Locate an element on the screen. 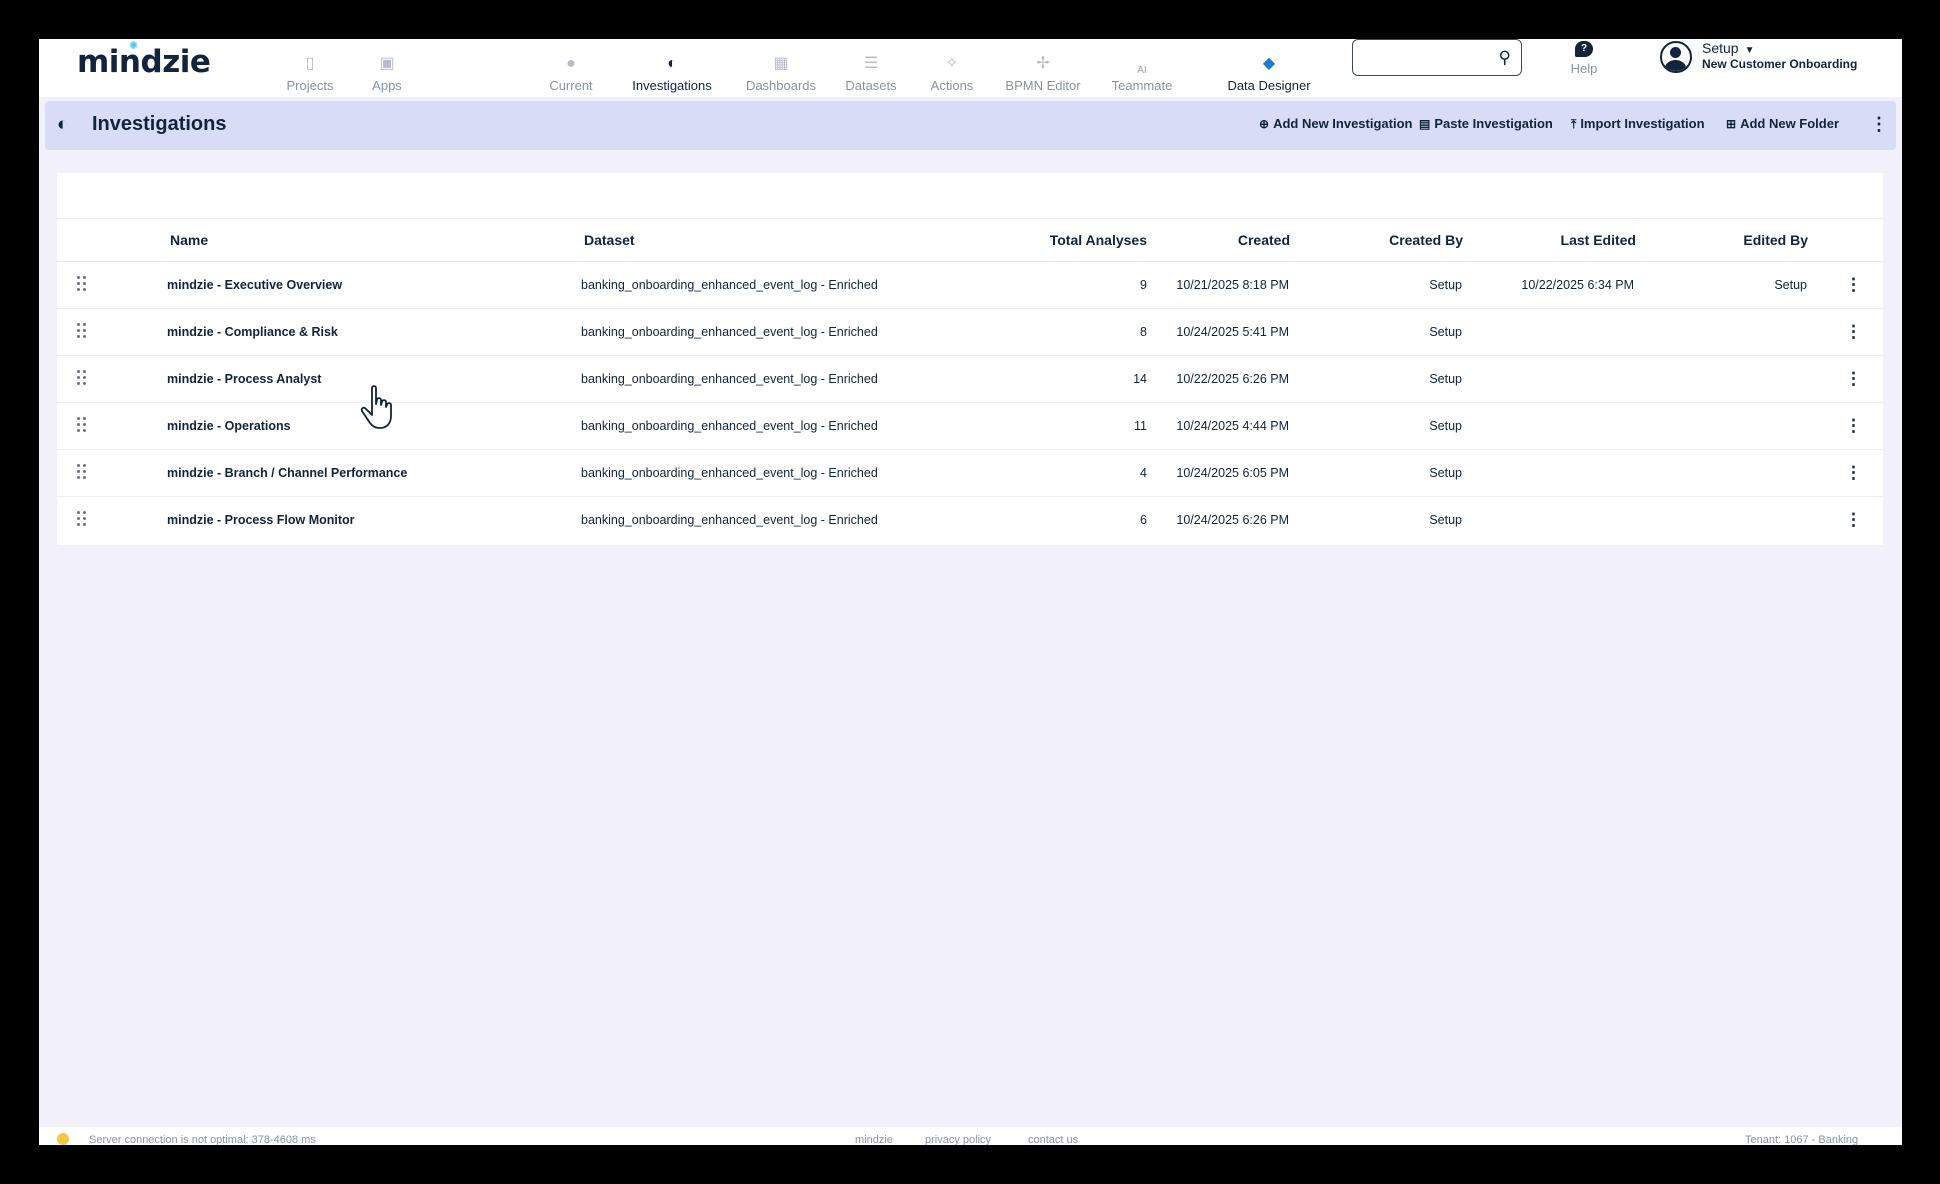 Image resolution: width=1940 pixels, height=1184 pixels. add-new-folder-button: ⊞ Add New Folder is located at coordinates (1782, 123).